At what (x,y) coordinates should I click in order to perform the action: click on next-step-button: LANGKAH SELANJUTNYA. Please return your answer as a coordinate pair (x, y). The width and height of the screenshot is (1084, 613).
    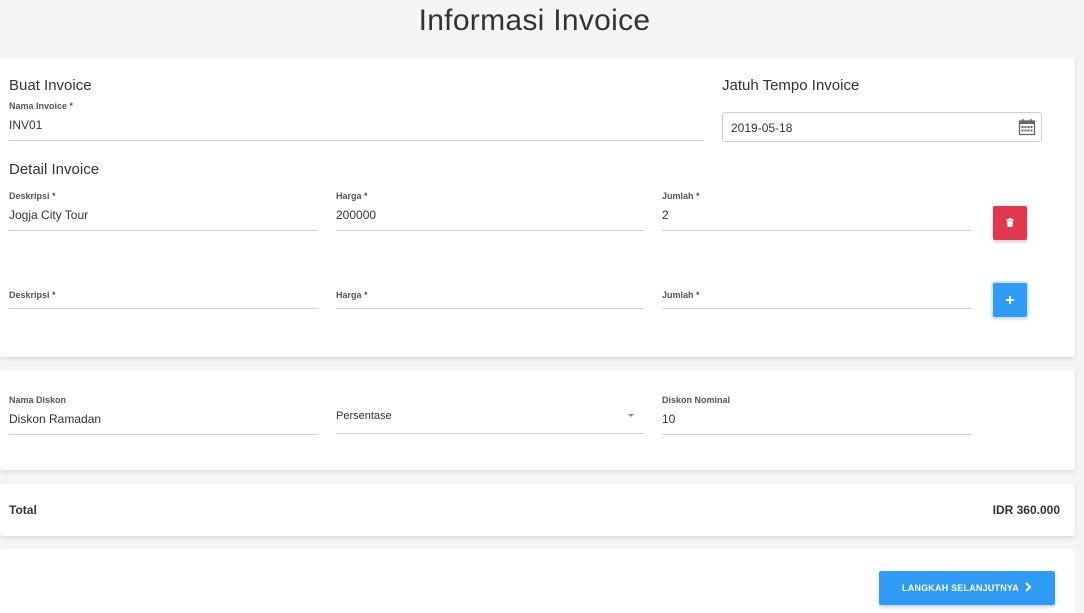
    Looking at the image, I should click on (967, 588).